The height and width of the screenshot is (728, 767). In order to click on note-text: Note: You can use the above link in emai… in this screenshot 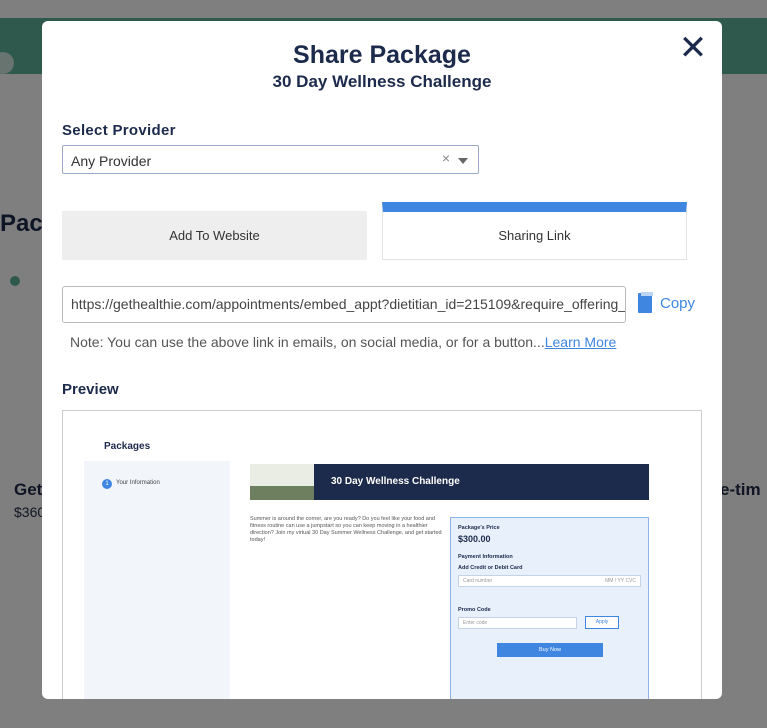, I will do `click(307, 342)`.